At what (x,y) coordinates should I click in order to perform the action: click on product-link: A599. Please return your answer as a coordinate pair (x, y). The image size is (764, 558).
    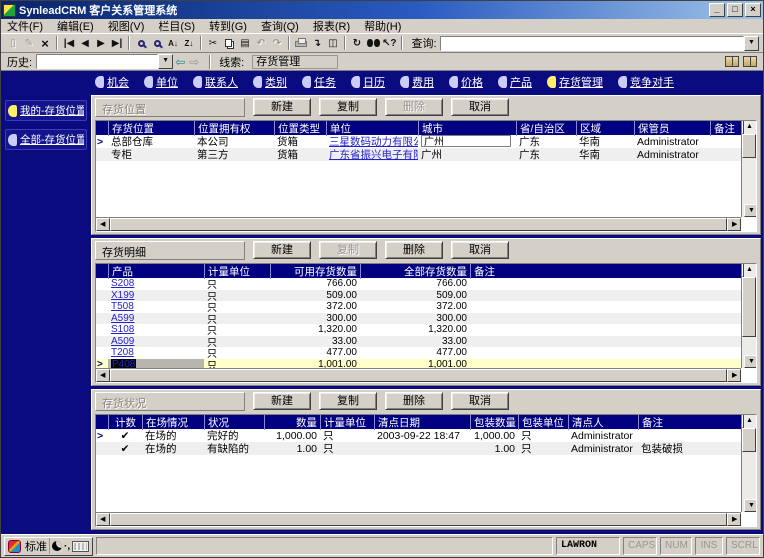
    Looking at the image, I should click on (122, 318).